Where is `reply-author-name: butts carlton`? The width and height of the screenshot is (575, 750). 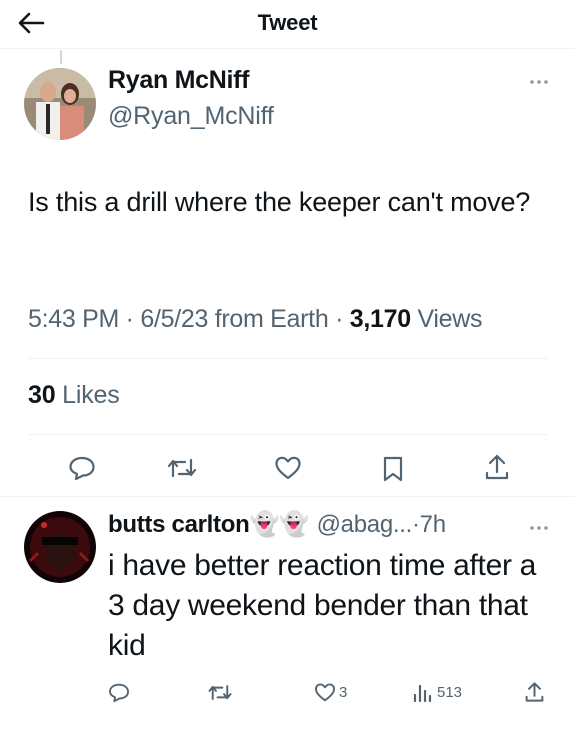
reply-author-name: butts carlton is located at coordinates (179, 525).